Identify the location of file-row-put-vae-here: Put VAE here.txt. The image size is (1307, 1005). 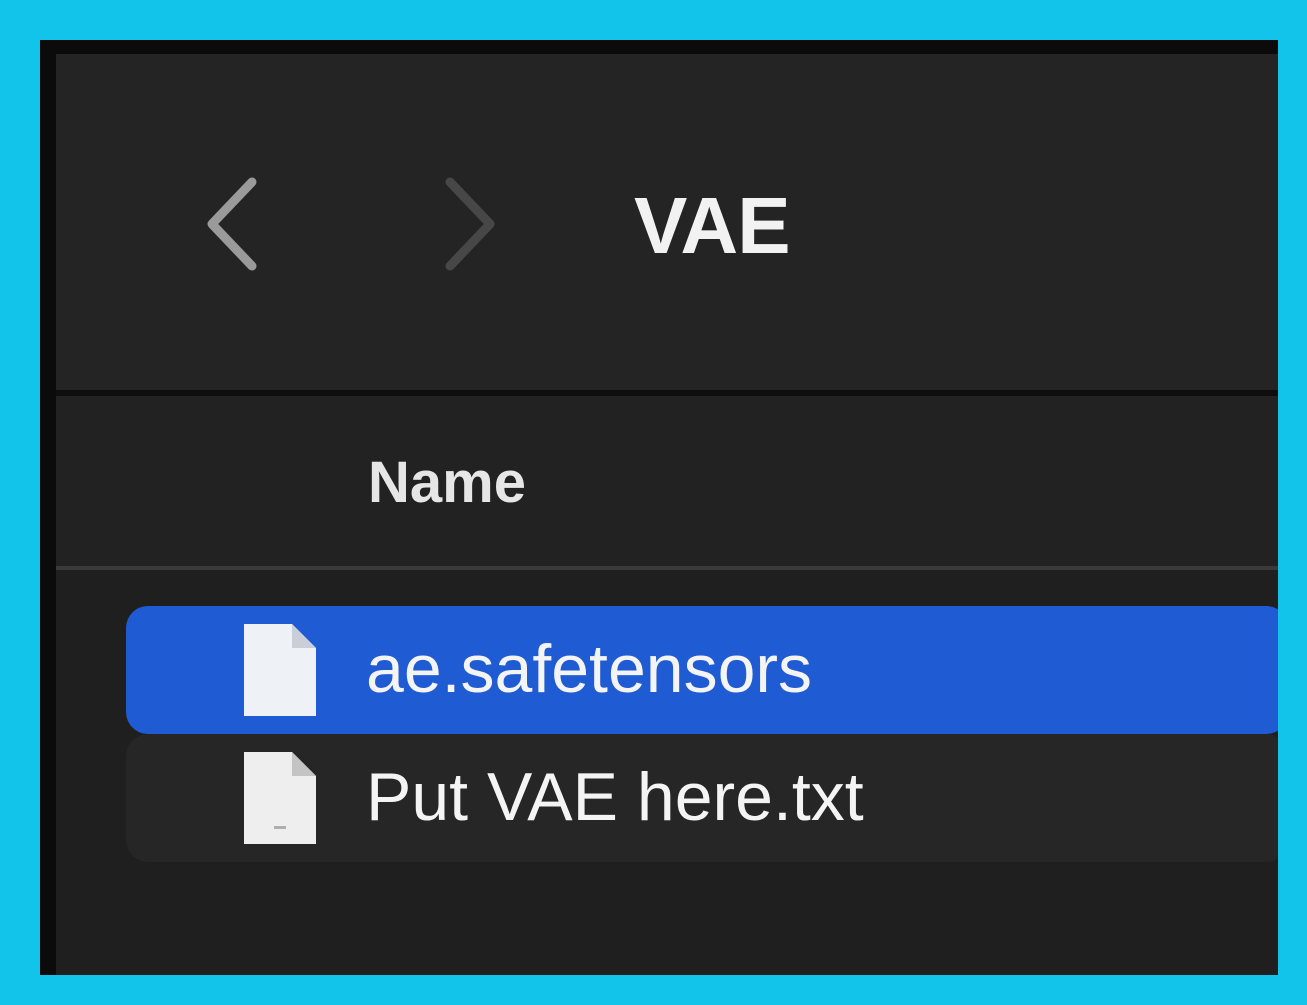
(702, 798).